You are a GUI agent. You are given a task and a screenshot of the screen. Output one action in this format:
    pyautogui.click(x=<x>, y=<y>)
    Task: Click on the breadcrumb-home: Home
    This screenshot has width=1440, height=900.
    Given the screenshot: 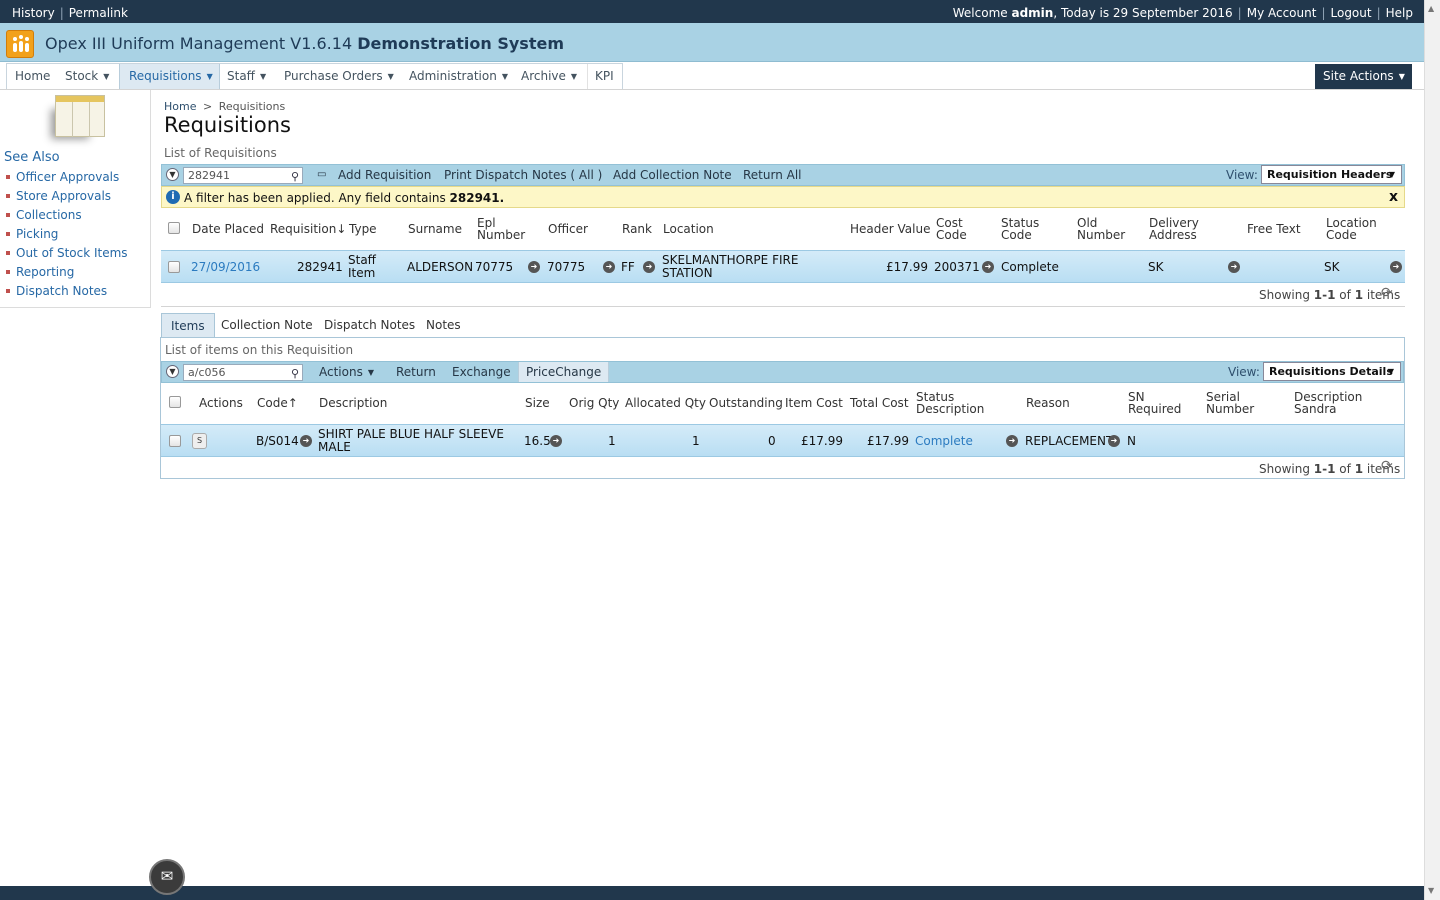 What is the action you would take?
    pyautogui.click(x=180, y=106)
    